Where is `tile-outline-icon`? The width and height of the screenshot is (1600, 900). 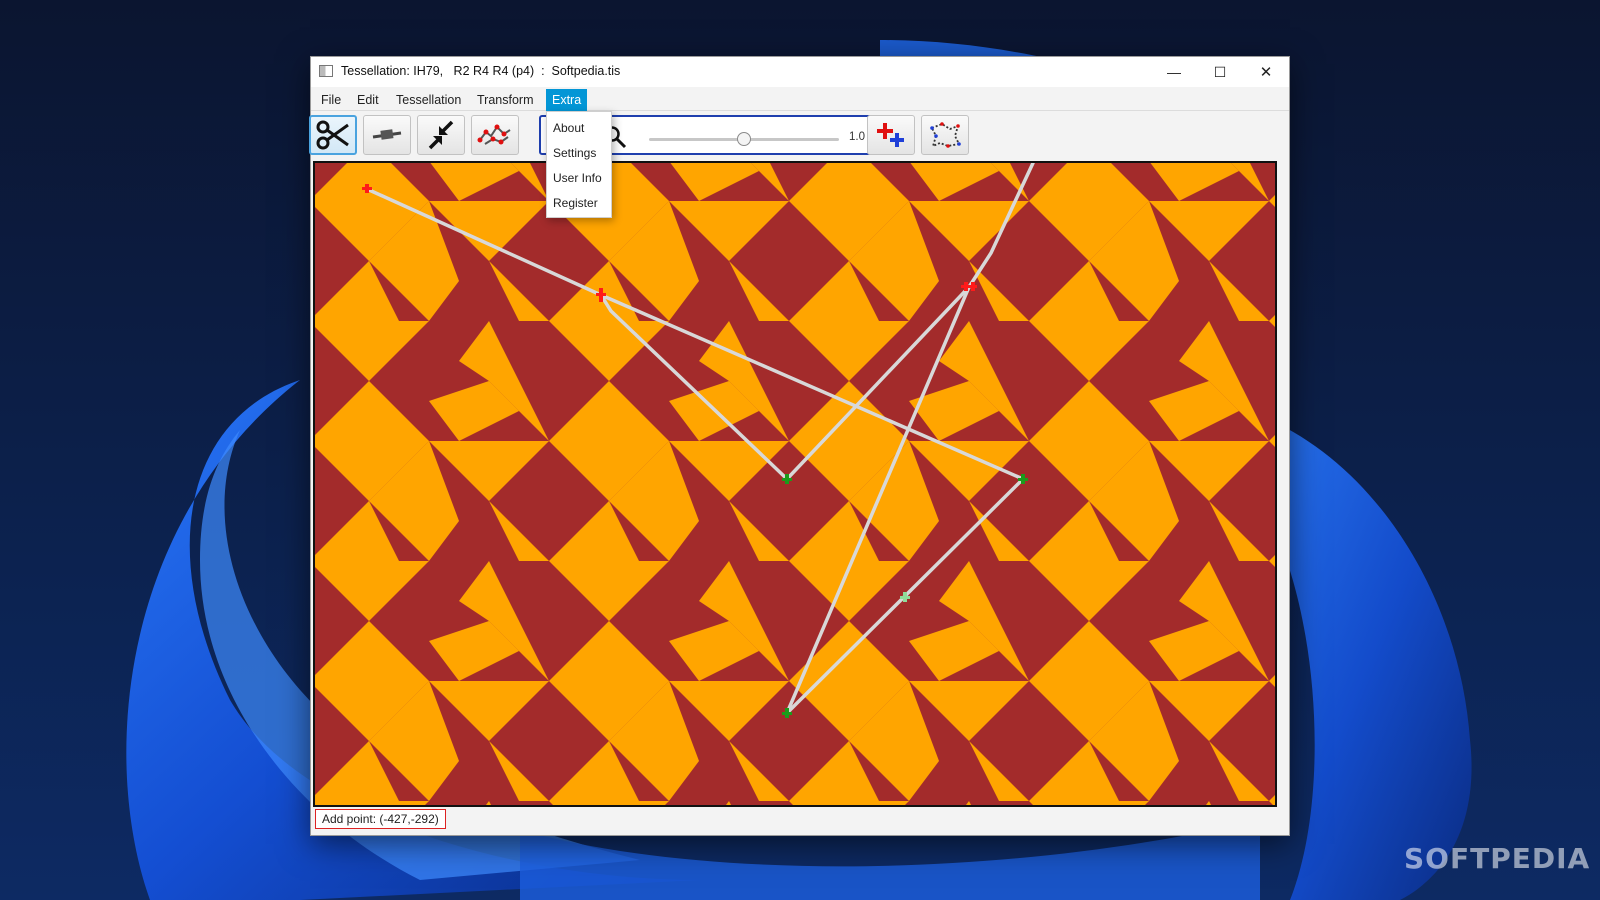
tile-outline-icon is located at coordinates (945, 135).